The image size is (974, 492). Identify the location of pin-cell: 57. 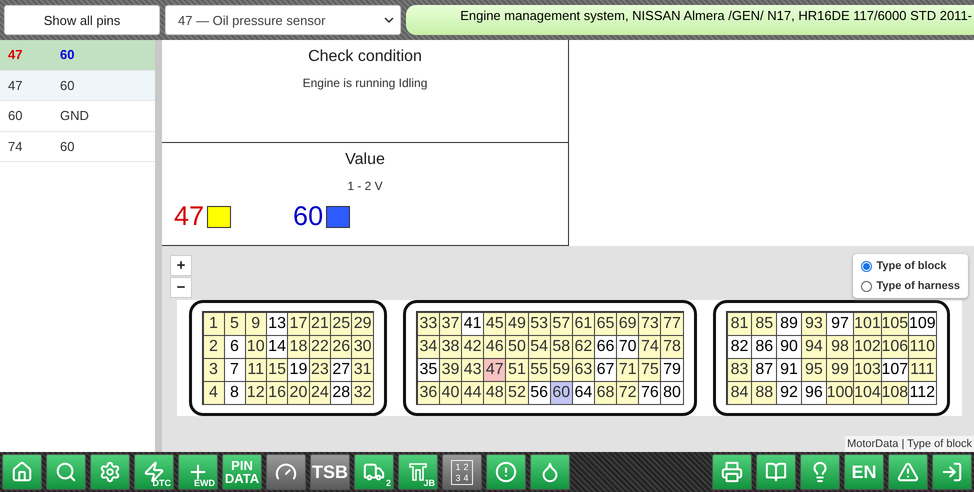
(561, 324).